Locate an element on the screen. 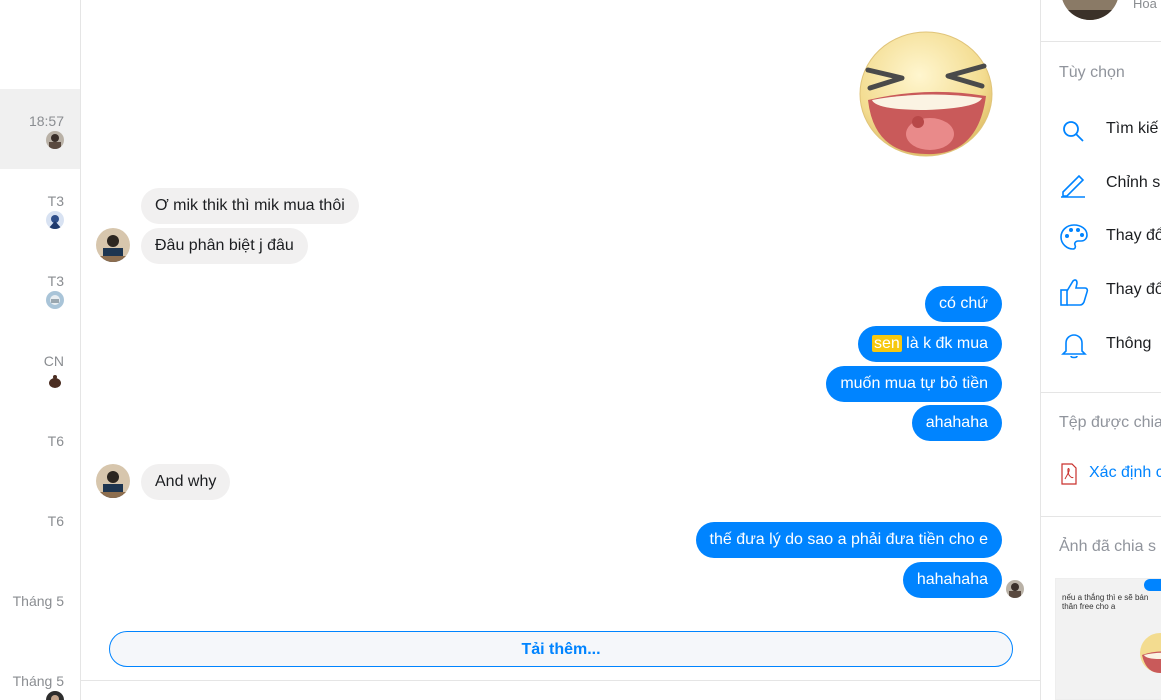 The height and width of the screenshot is (700, 1161). seen-avatar is located at coordinates (1015, 589).